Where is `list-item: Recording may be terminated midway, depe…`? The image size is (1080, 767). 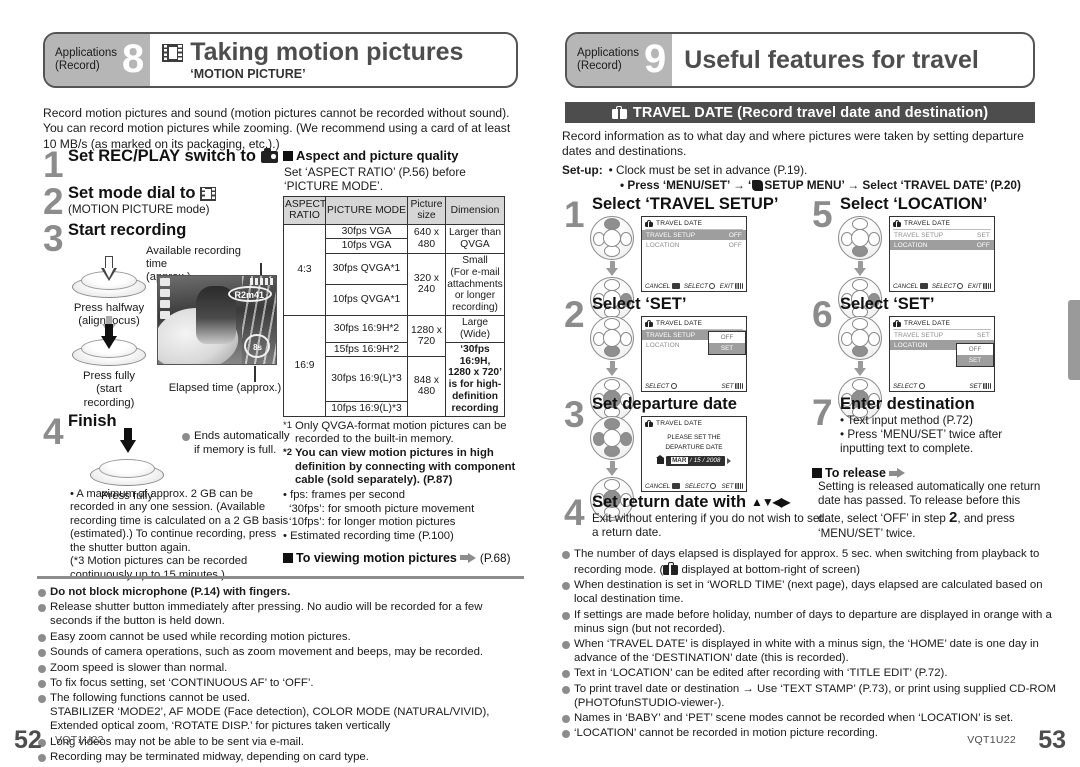 list-item: Recording may be terminated midway, depe… is located at coordinates (281, 758).